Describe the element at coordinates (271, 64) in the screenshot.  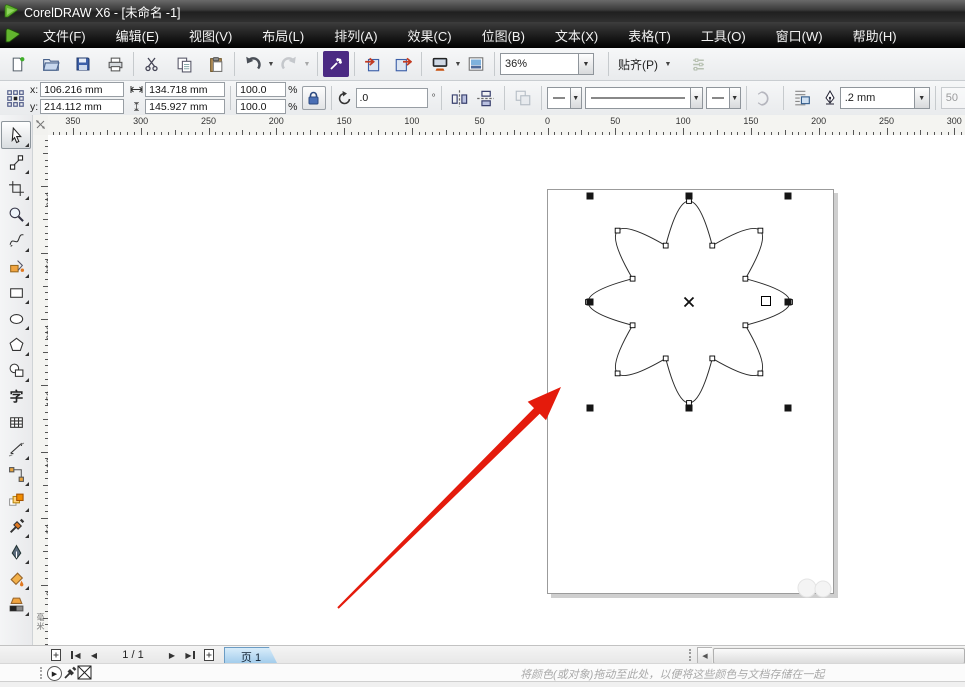
I see `undo-dropdown-arrow: ▼` at that location.